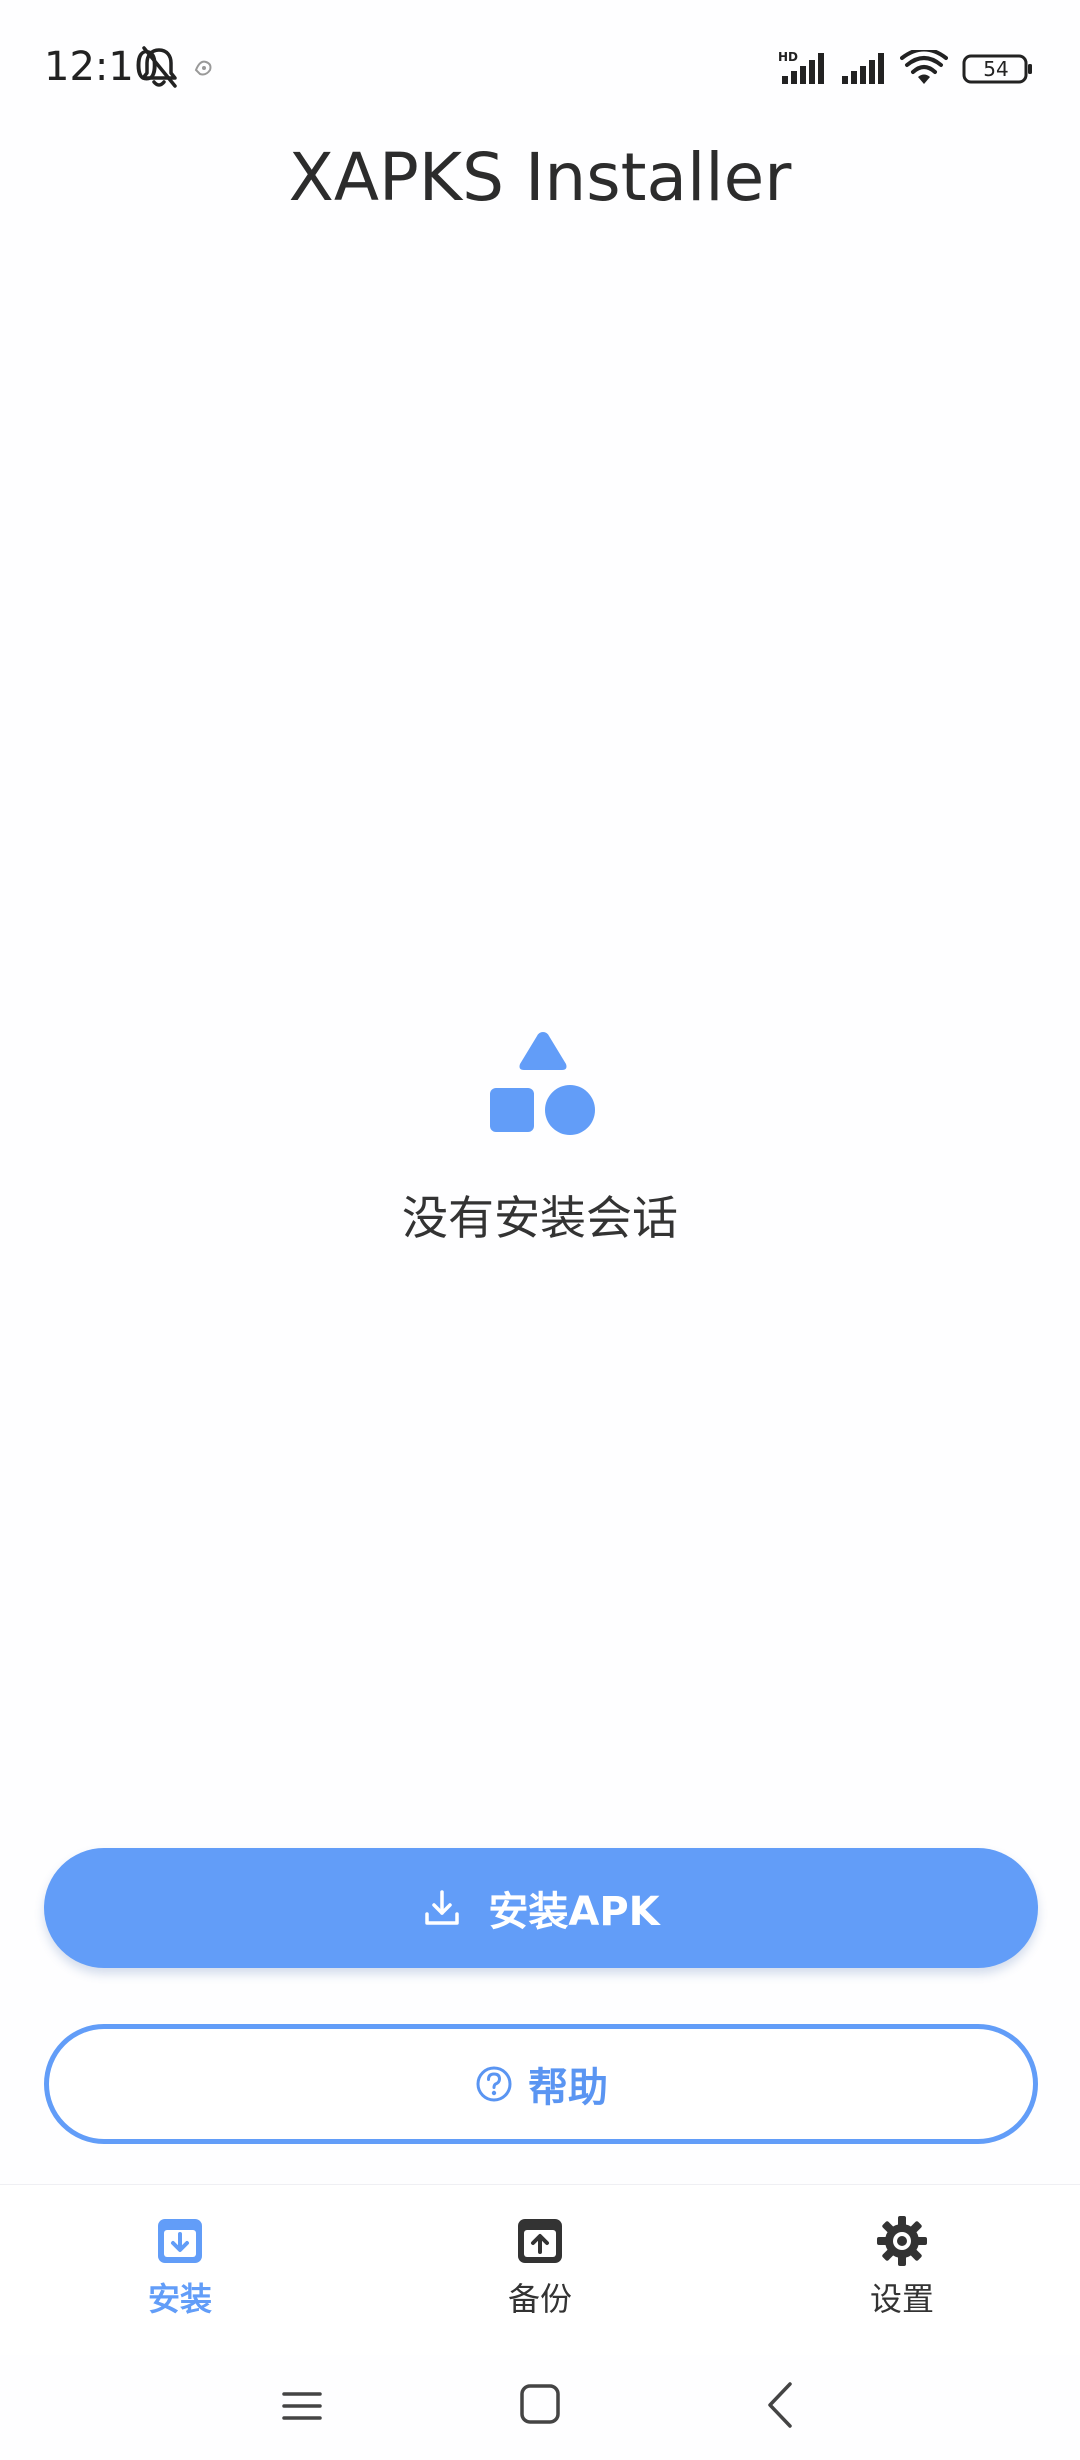 This screenshot has height=2460, width=1080. Describe the element at coordinates (180, 2241) in the screenshot. I see `install-box-icon` at that location.